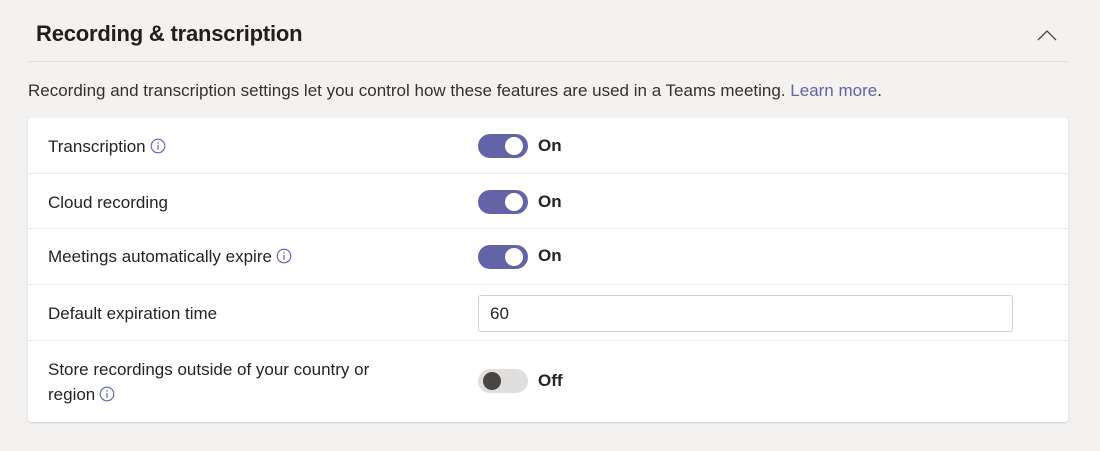  What do you see at coordinates (228, 146) in the screenshot?
I see `setting-label: Transcription` at bounding box center [228, 146].